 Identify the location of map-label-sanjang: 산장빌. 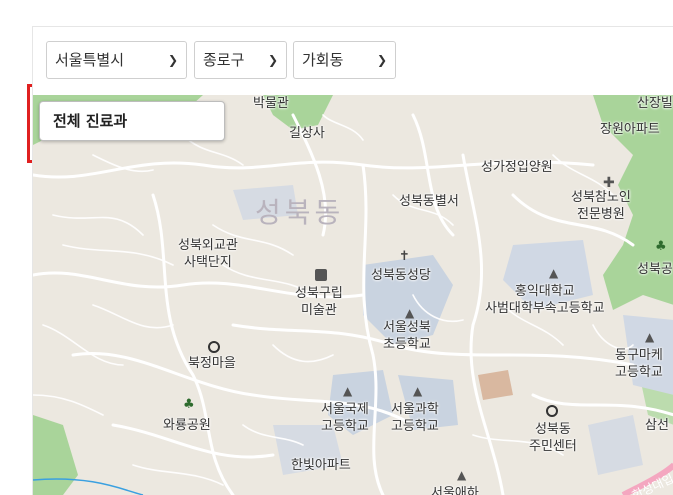
(655, 103).